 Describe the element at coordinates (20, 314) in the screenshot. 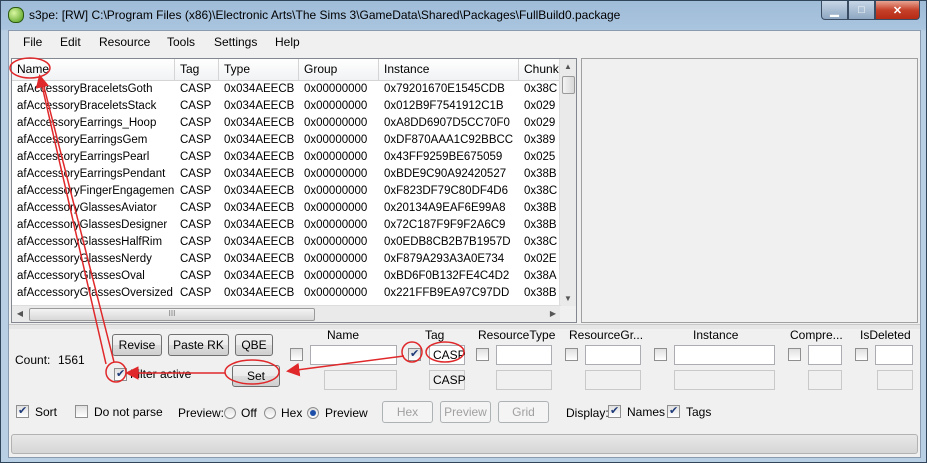

I see `scroll-left-icon: ◀` at that location.